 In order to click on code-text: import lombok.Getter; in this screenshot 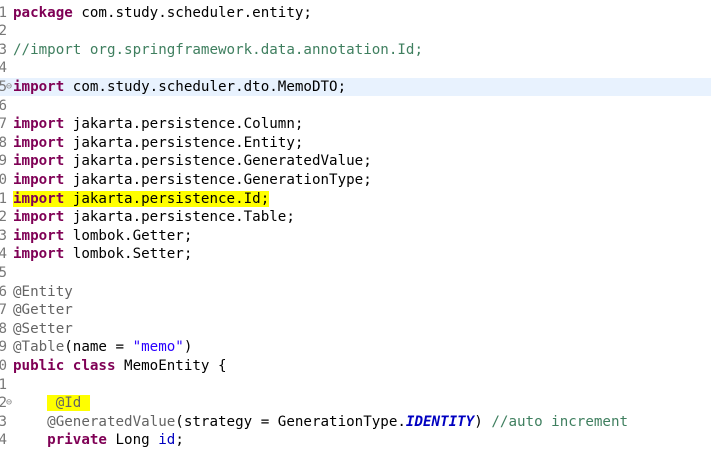, I will do `click(102, 236)`.